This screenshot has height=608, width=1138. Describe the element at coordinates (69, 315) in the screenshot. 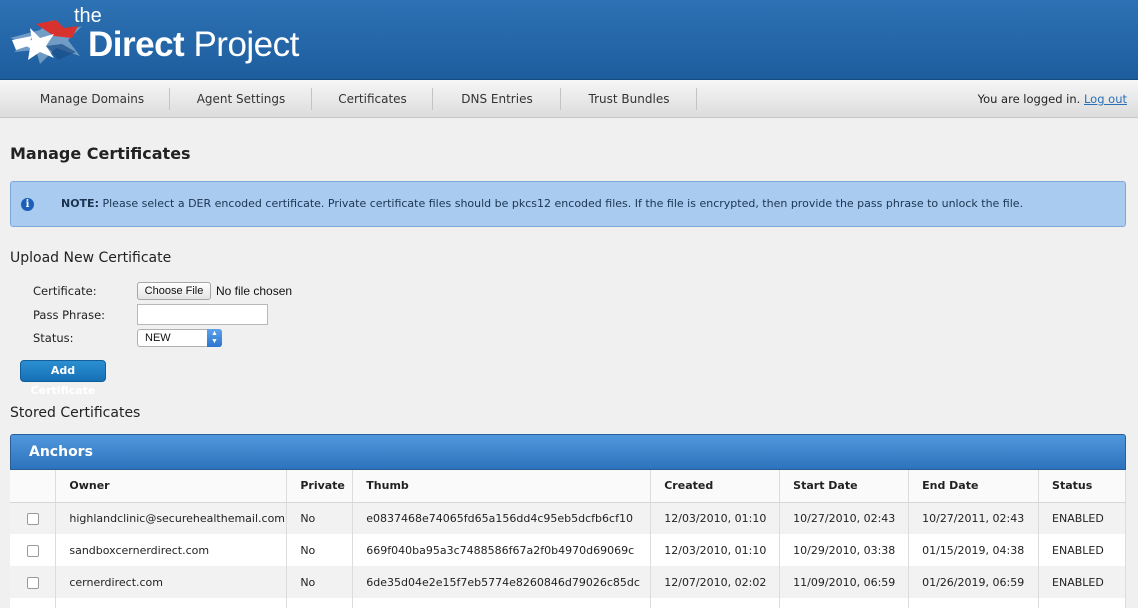

I see `pass-phrase-label: Pass Phrase:` at that location.